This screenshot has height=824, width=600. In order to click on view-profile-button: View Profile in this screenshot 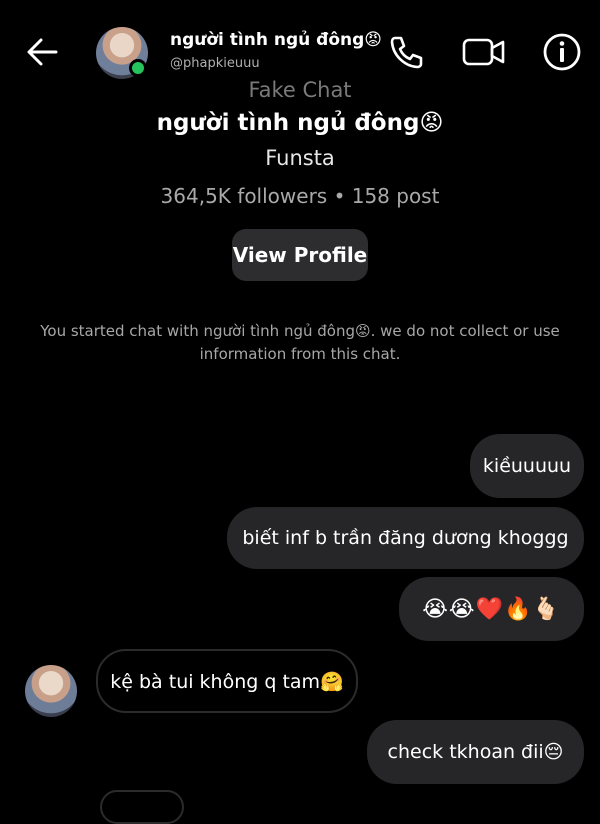, I will do `click(300, 255)`.